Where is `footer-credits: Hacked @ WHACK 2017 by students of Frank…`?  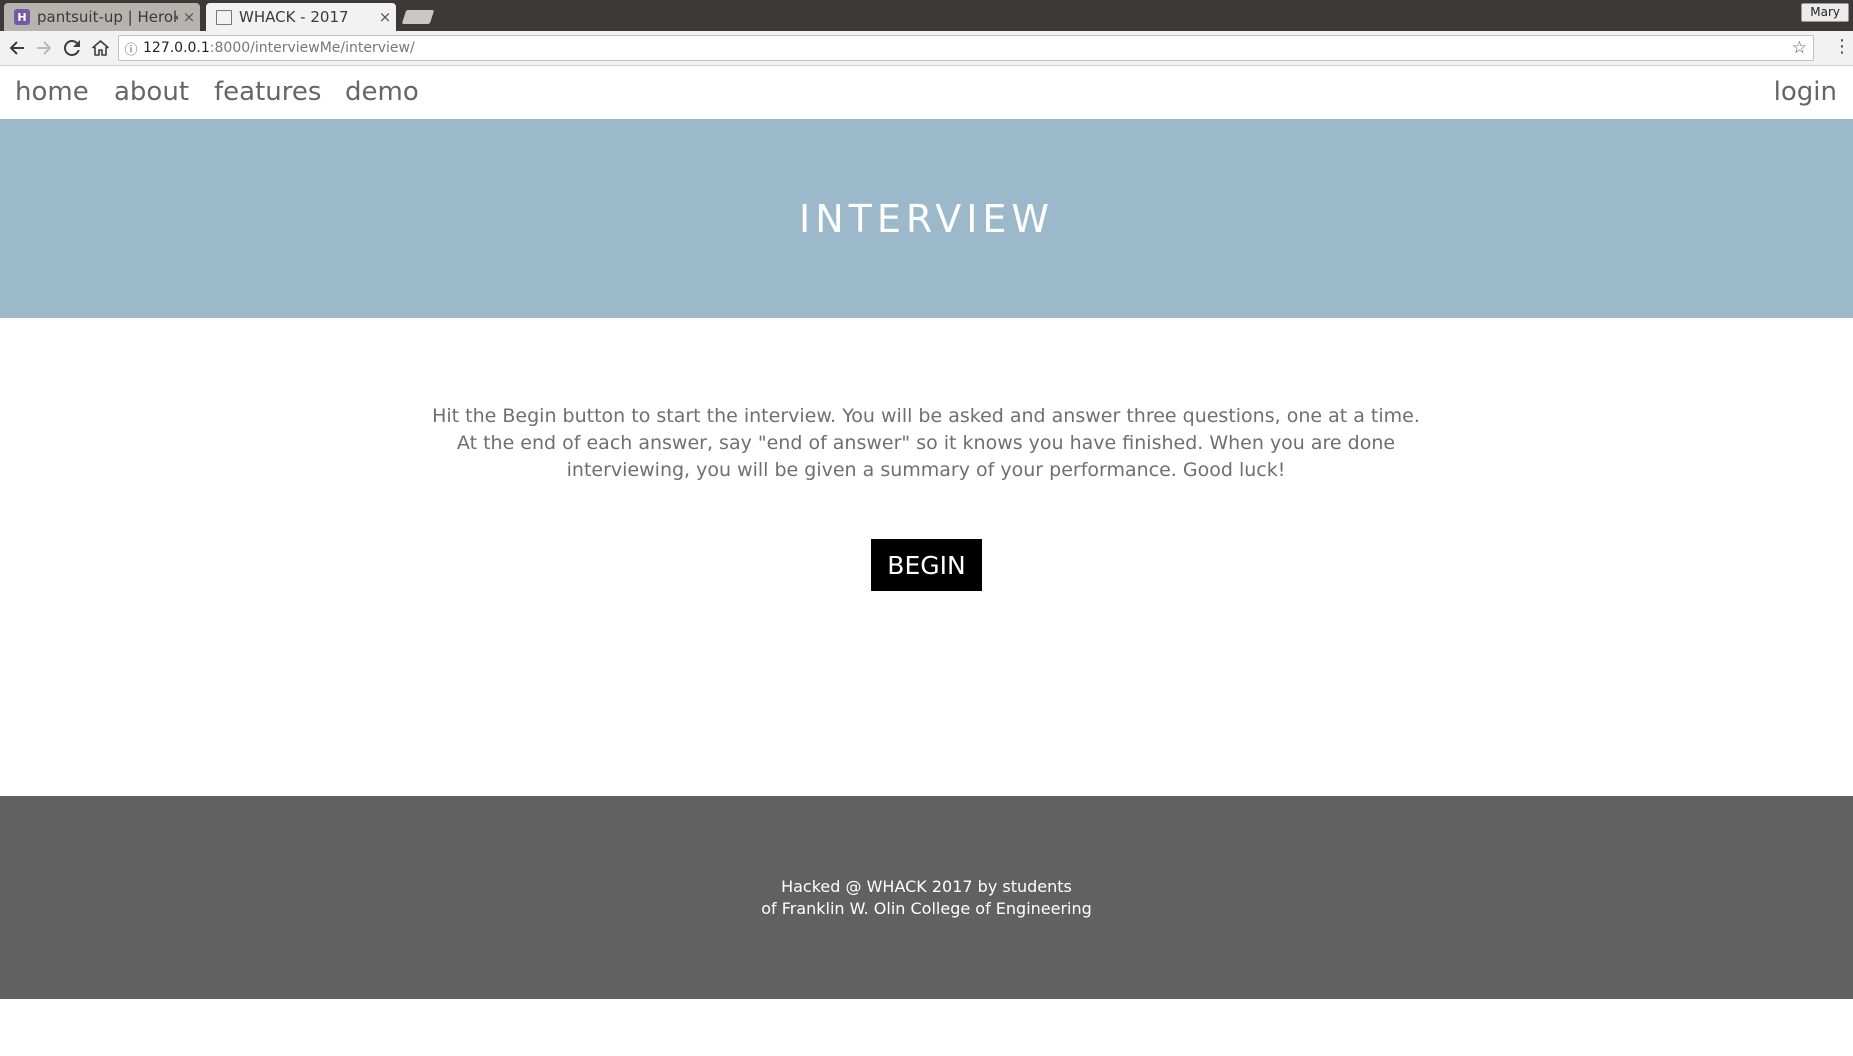 footer-credits: Hacked @ WHACK 2017 by students of Frank… is located at coordinates (926, 898).